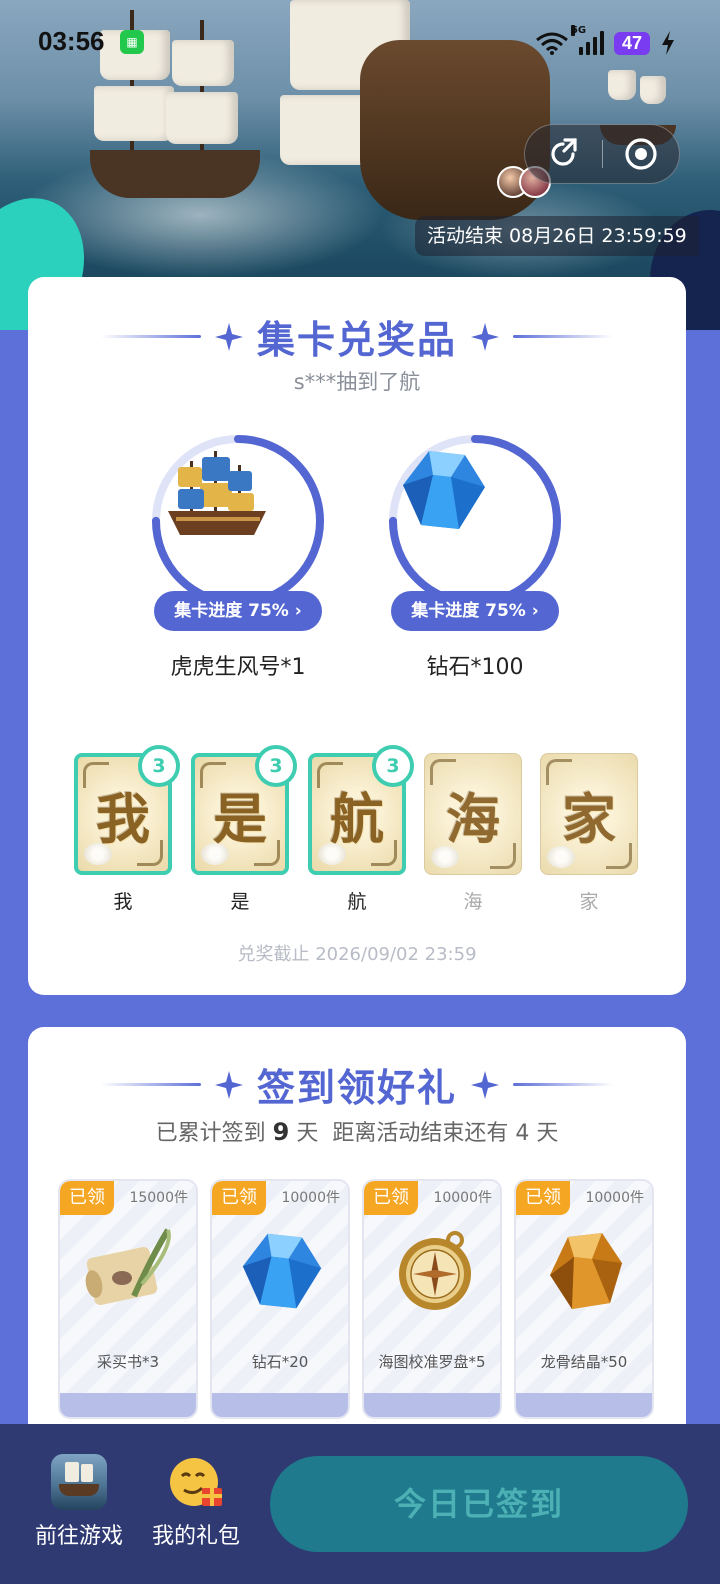 This screenshot has height=1584, width=720. I want to click on go-to-game-button: 前往游戏, so click(79, 1502).